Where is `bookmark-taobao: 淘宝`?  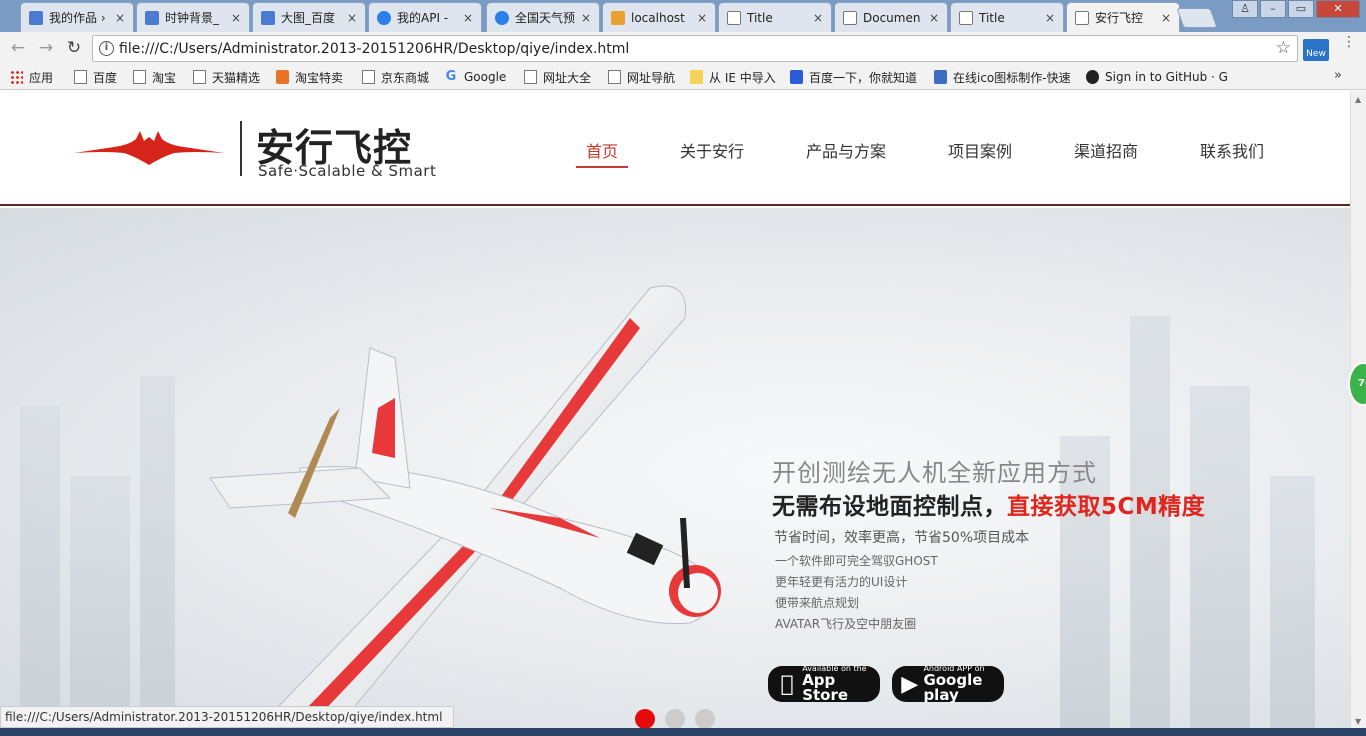
bookmark-taobao: 淘宝 is located at coordinates (154, 77).